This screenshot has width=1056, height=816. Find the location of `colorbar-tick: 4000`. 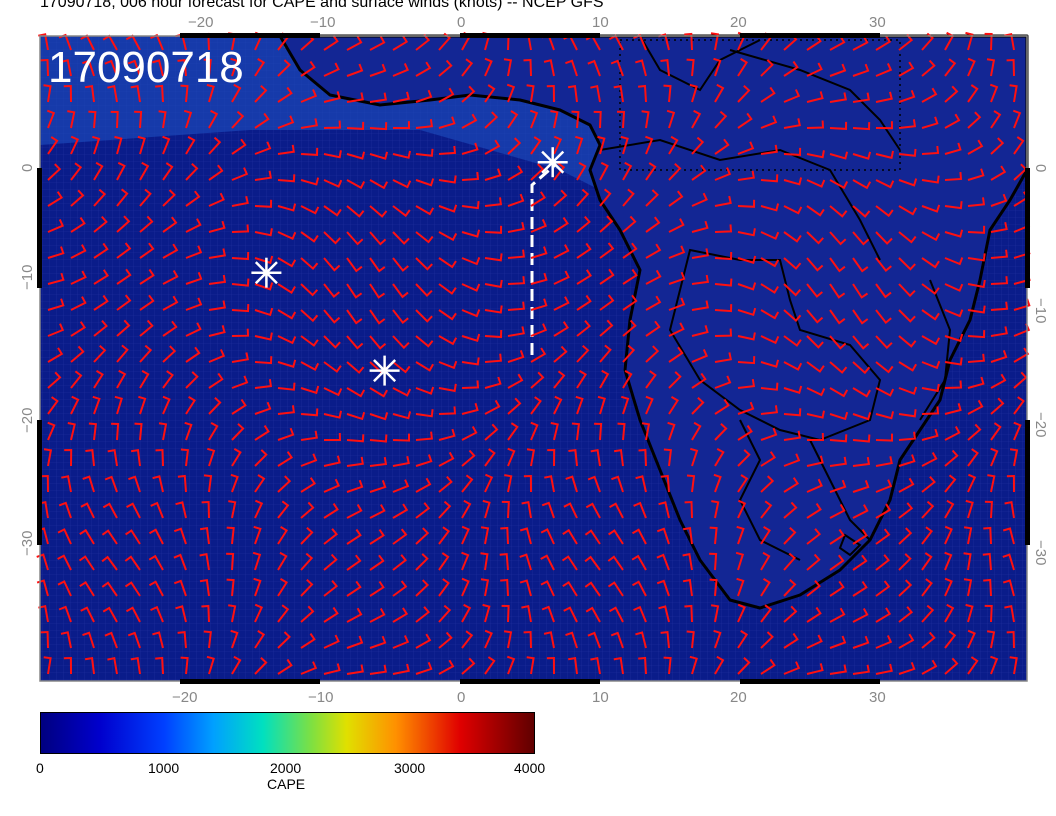

colorbar-tick: 4000 is located at coordinates (530, 768).